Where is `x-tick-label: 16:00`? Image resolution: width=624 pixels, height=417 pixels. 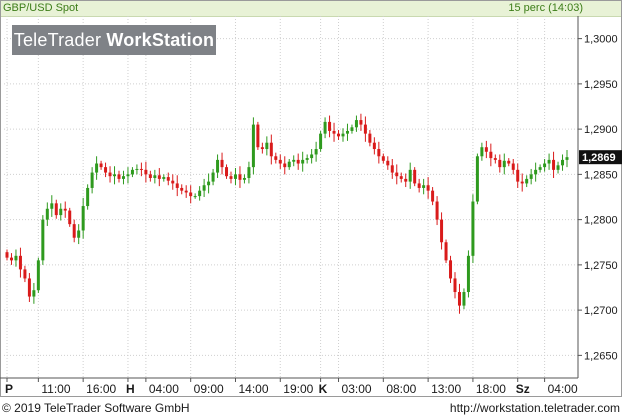 x-tick-label: 16:00 is located at coordinates (101, 389).